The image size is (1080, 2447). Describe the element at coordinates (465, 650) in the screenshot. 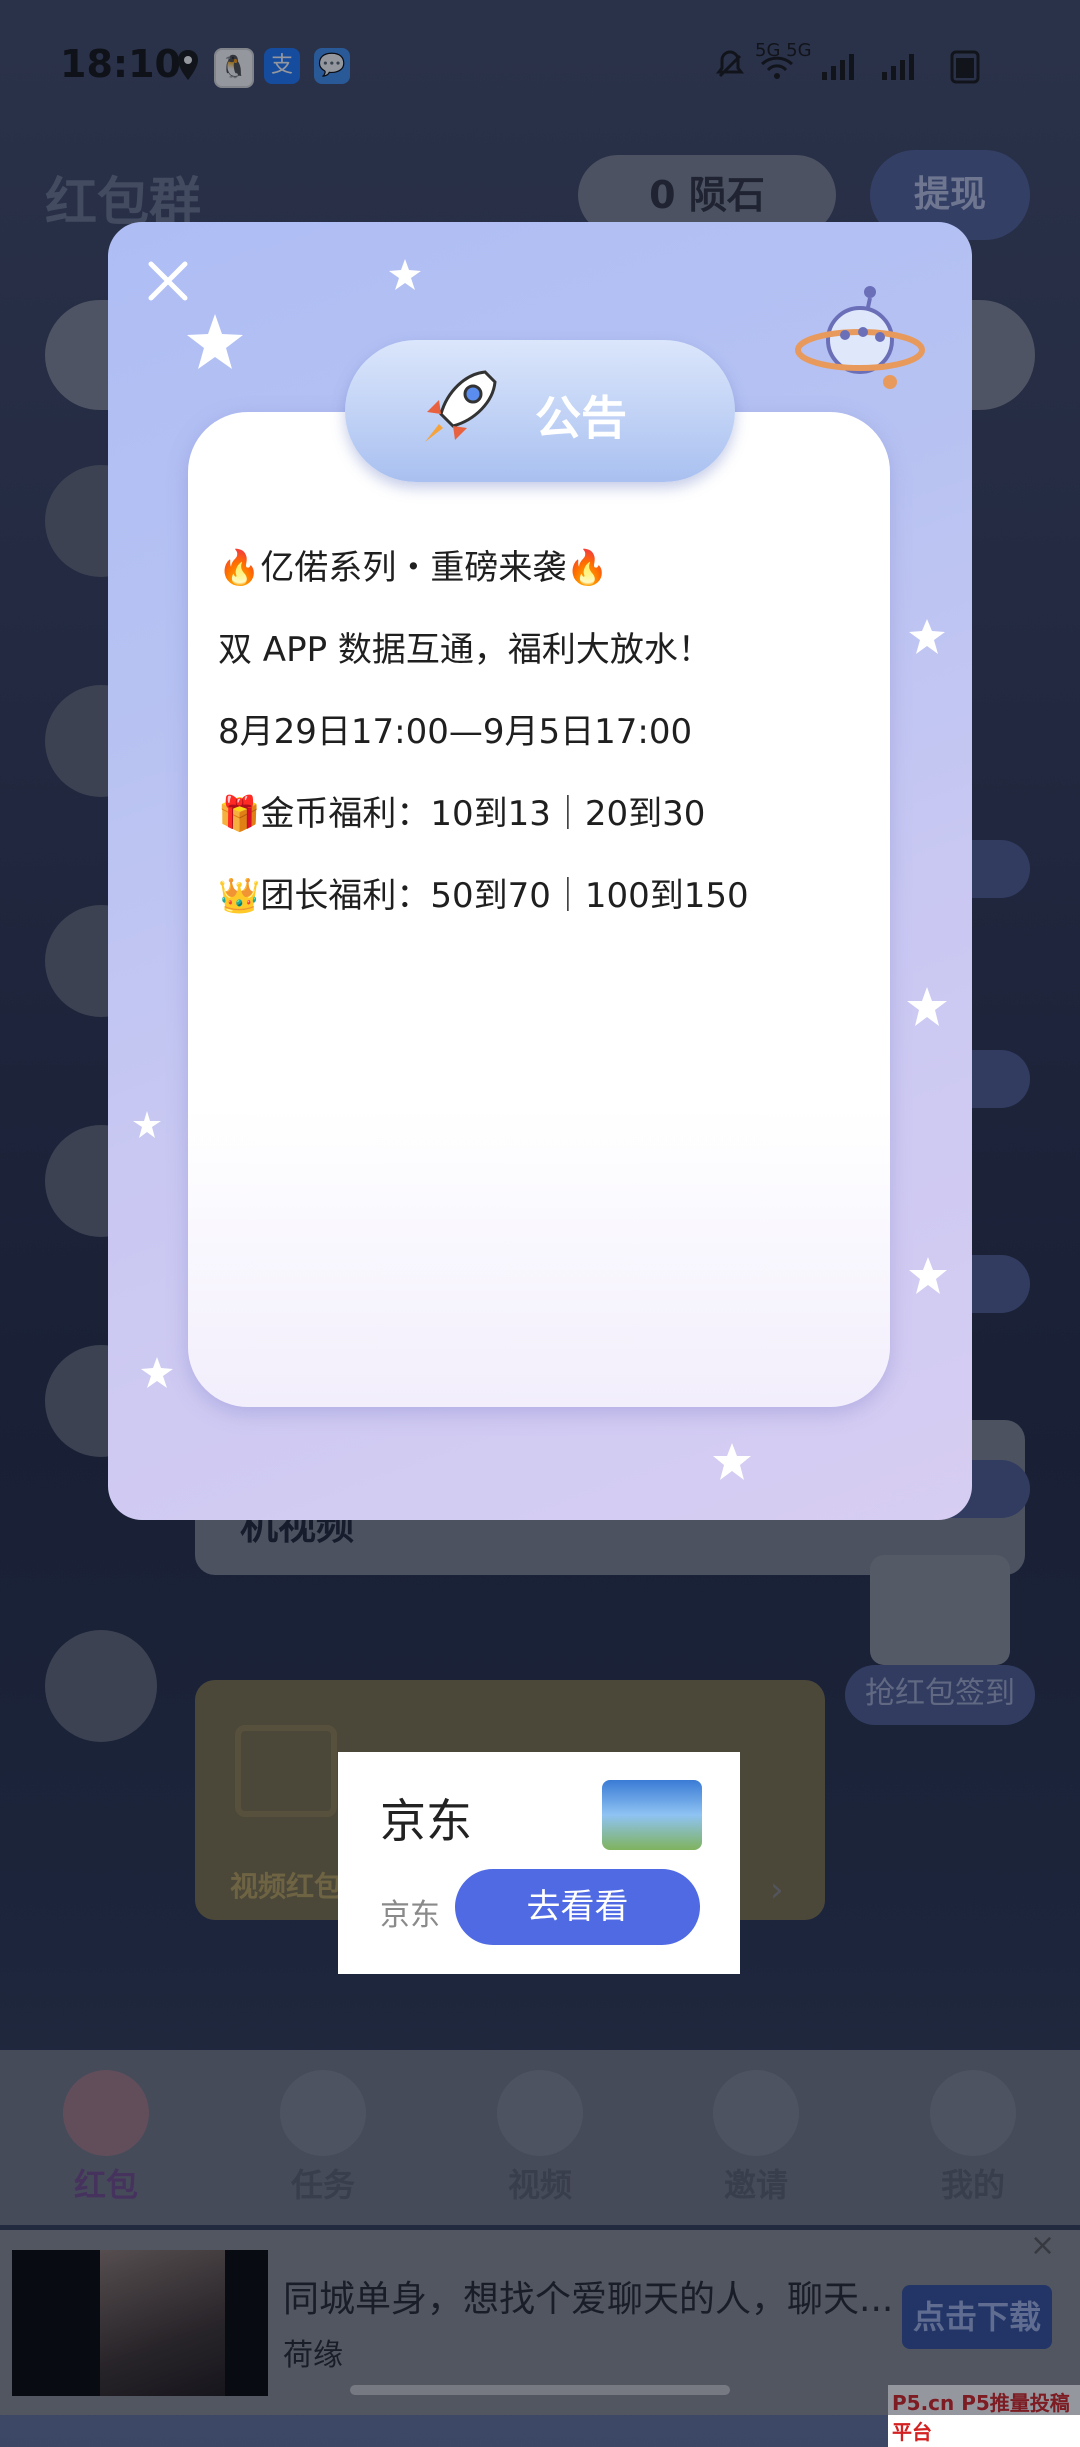

I see `announcement-line: 双 APP 数据互通，福利大放水！` at that location.